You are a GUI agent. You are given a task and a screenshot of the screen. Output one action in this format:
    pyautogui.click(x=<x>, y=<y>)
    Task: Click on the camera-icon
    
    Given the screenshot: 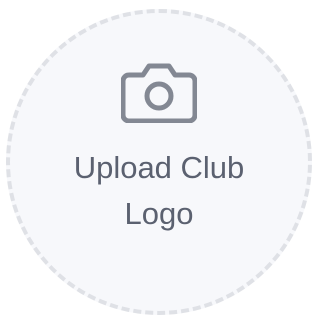 What is the action you would take?
    pyautogui.click(x=159, y=92)
    